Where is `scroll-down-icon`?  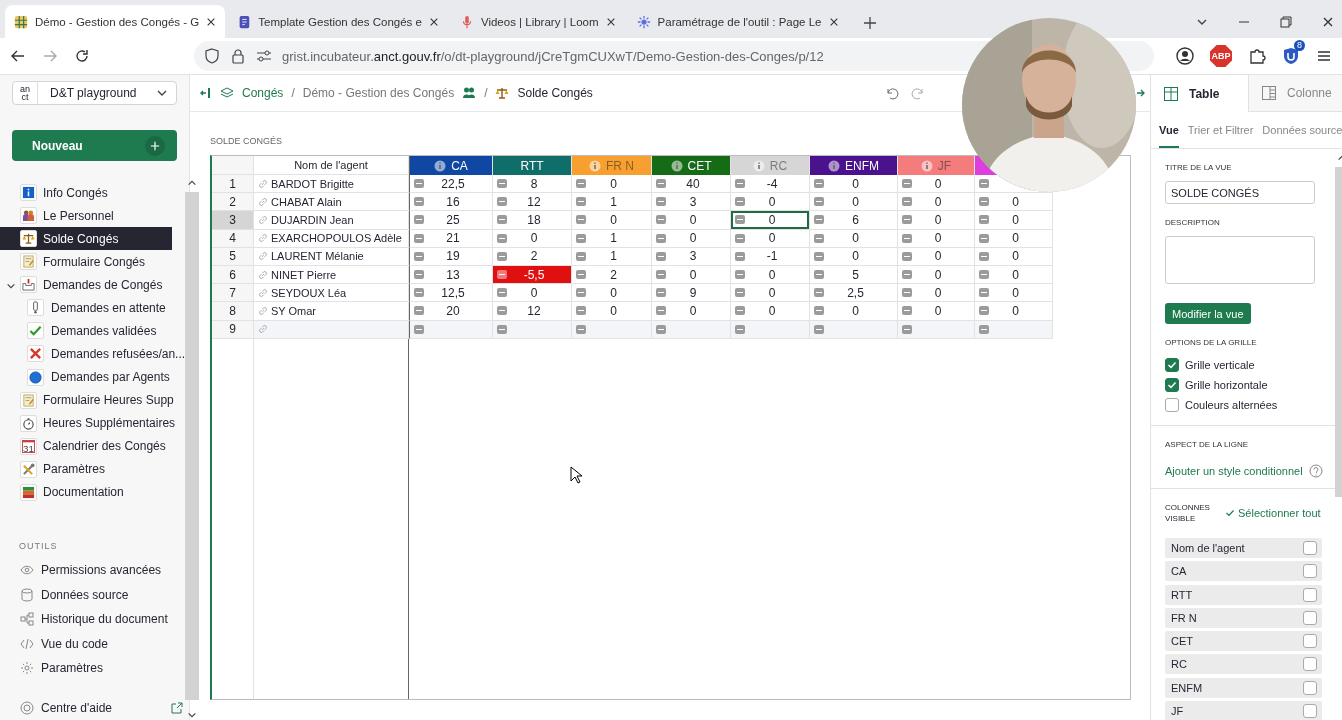
scroll-down-icon is located at coordinates (192, 715).